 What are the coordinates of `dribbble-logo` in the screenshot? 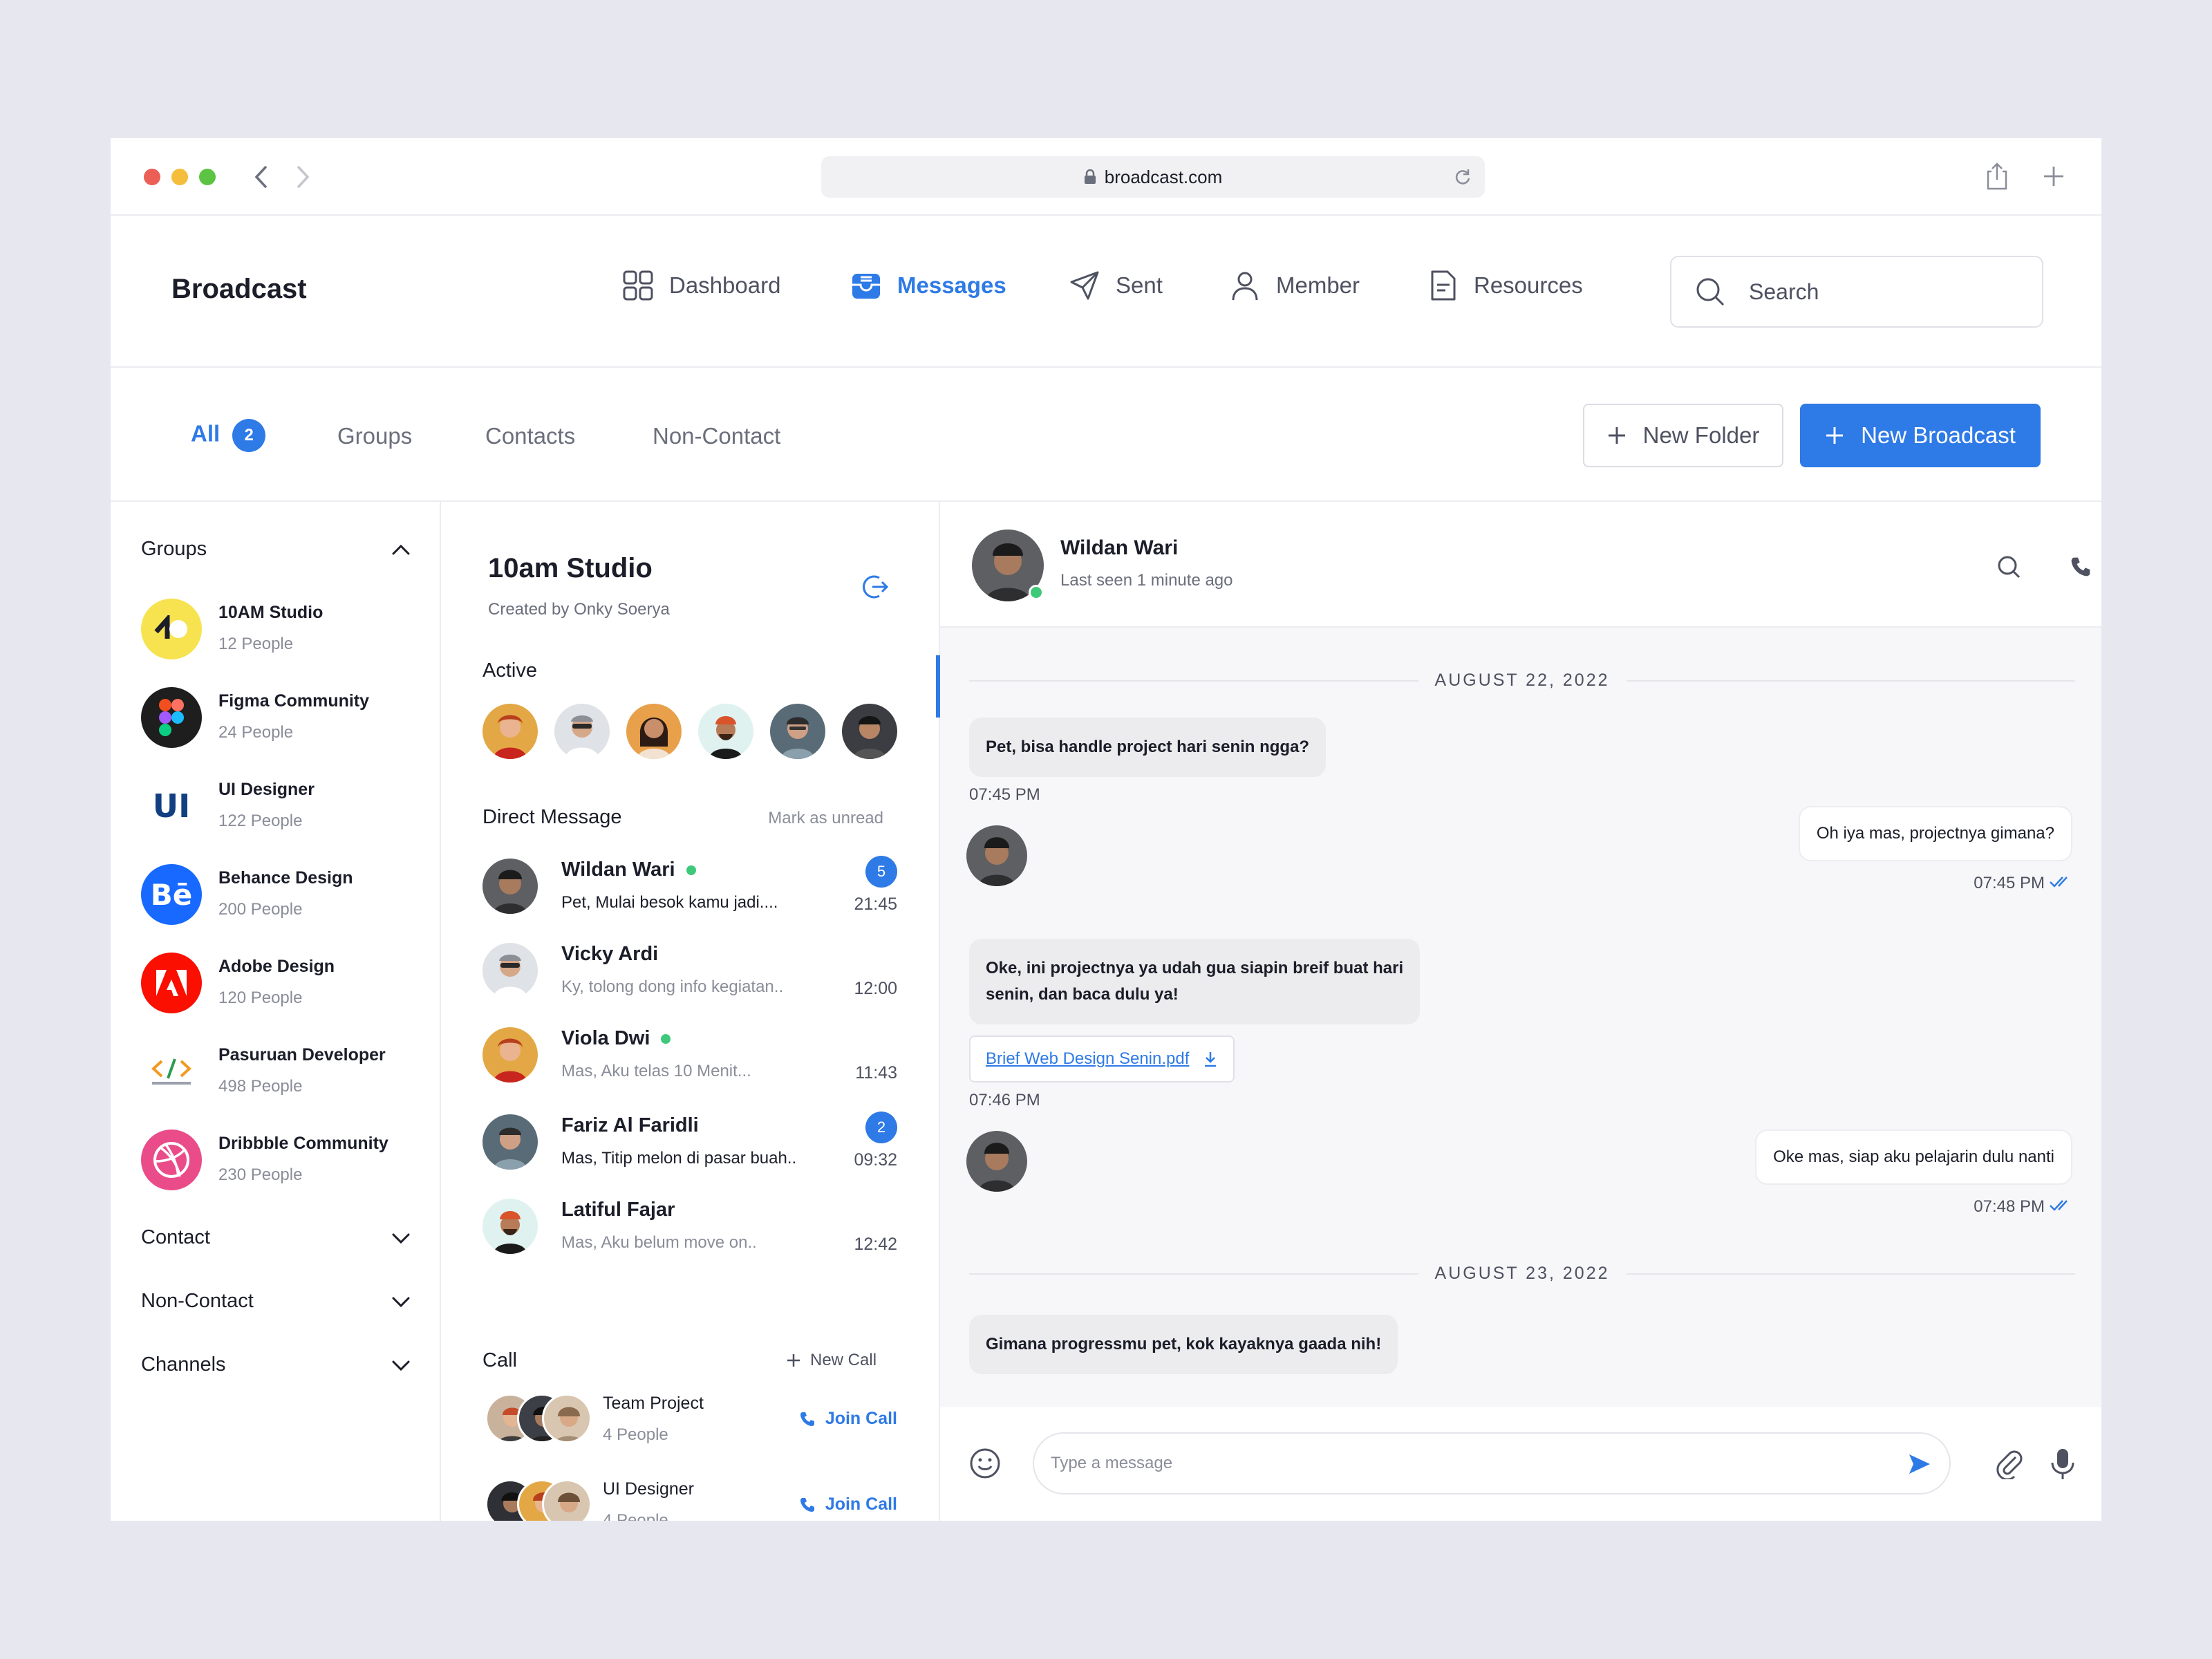 It's located at (171, 1160).